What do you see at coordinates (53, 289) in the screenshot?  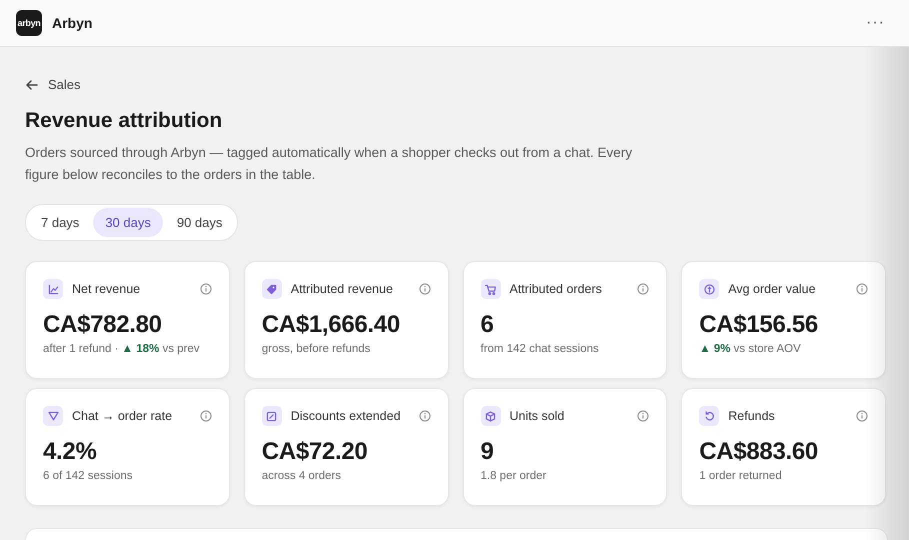 I see `chart-icon` at bounding box center [53, 289].